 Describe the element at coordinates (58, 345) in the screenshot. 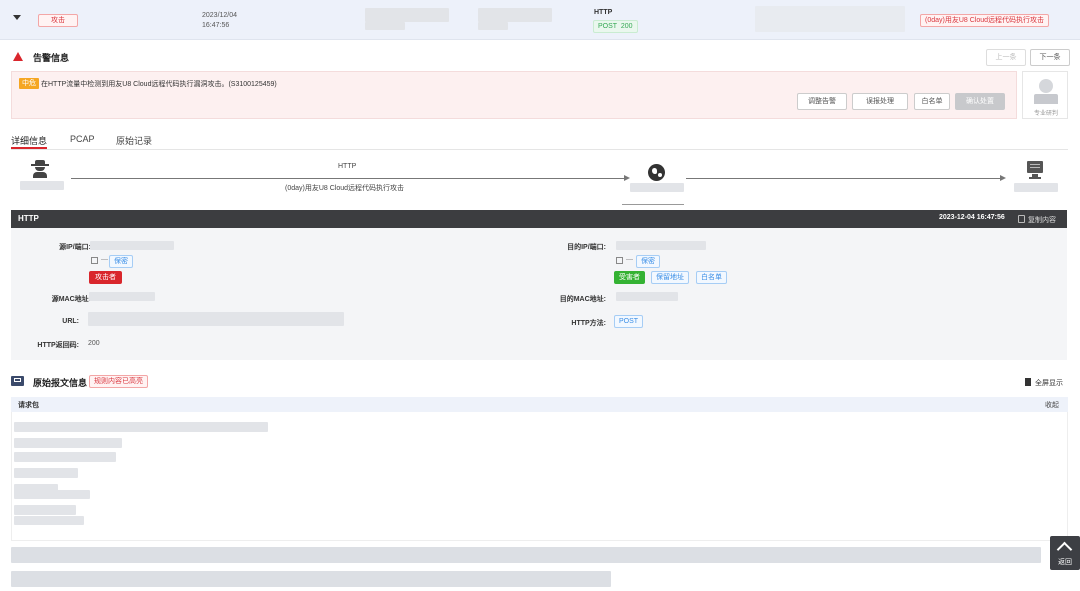

I see `http-status-label: HTTP返回码:` at that location.